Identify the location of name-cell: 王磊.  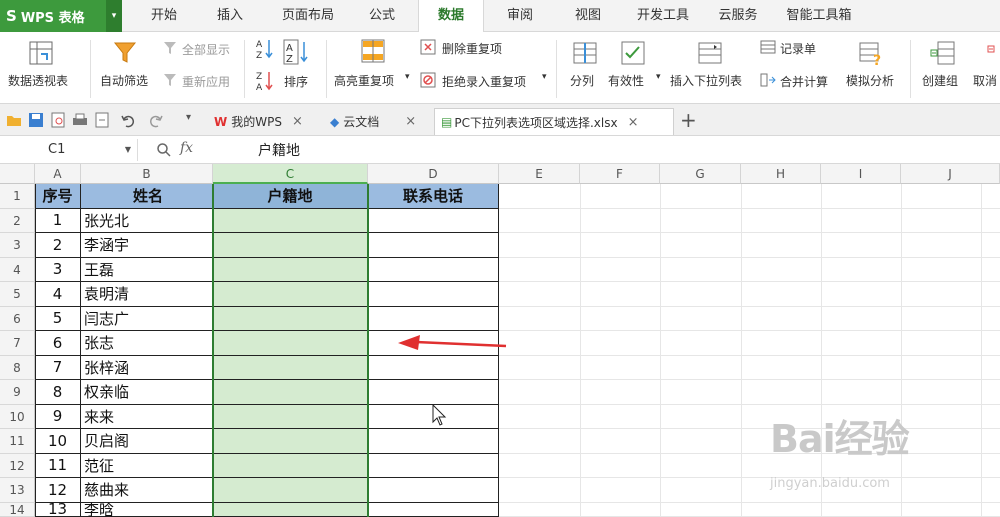
(147, 269).